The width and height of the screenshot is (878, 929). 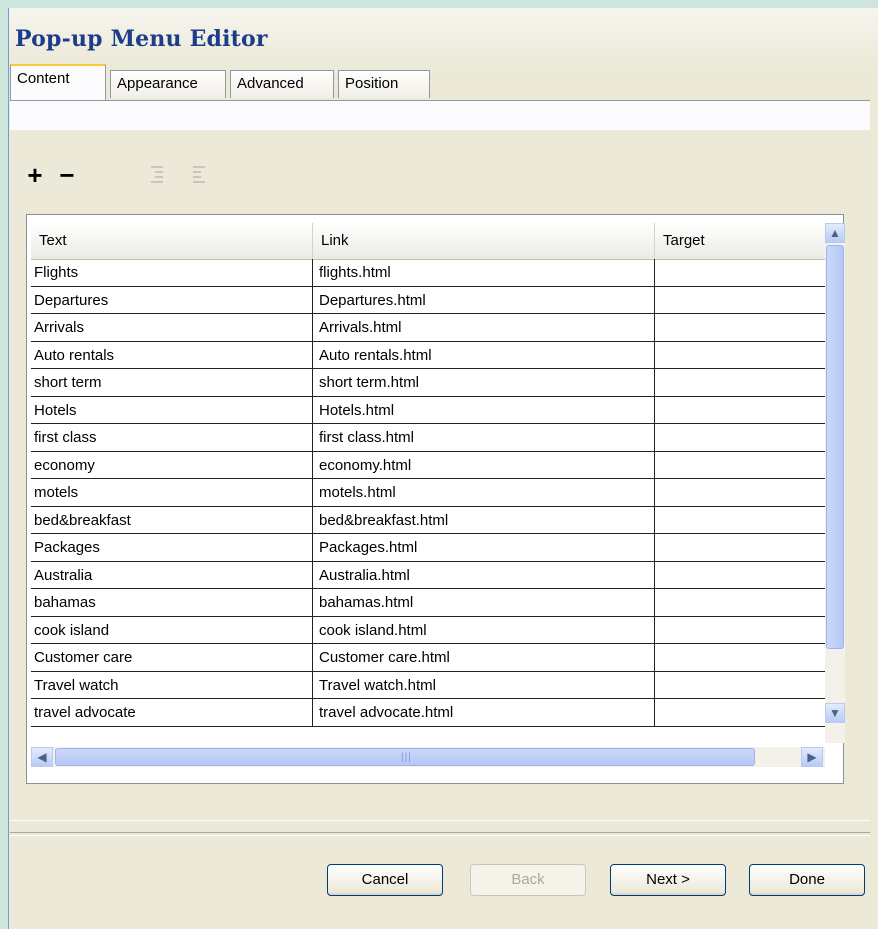 I want to click on table-row: first class first class.html, so click(x=428, y=438).